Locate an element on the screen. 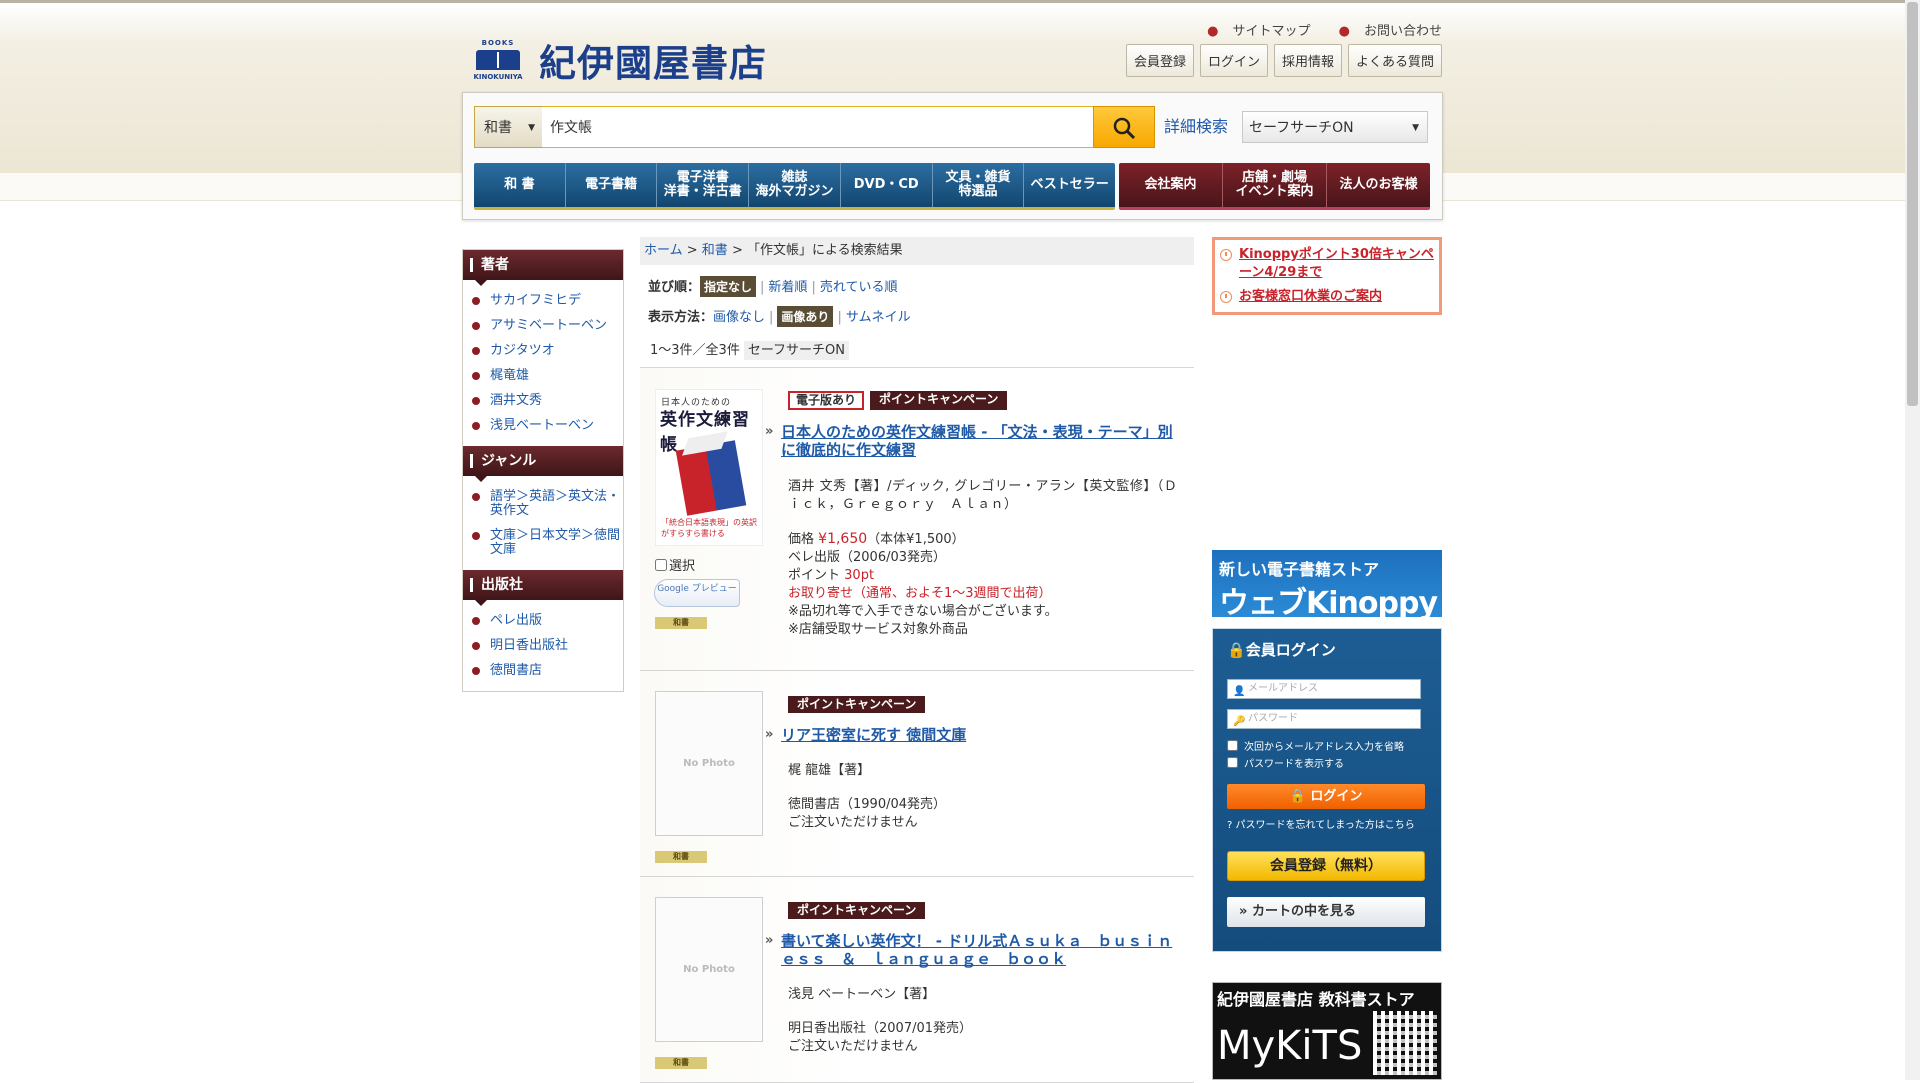 This screenshot has width=1920, height=1083. sitemap-link: ● サイトマップ is located at coordinates (1252, 31).